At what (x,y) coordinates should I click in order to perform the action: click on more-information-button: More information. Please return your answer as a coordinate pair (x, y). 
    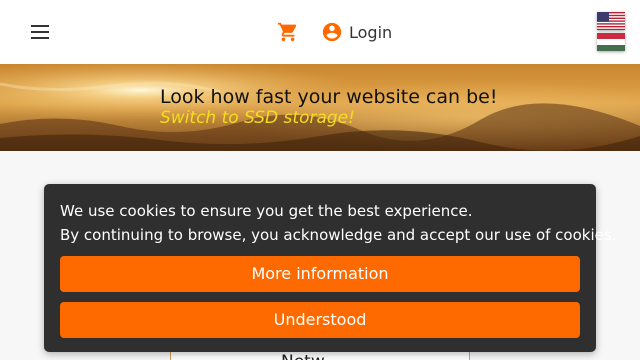
    Looking at the image, I should click on (320, 274).